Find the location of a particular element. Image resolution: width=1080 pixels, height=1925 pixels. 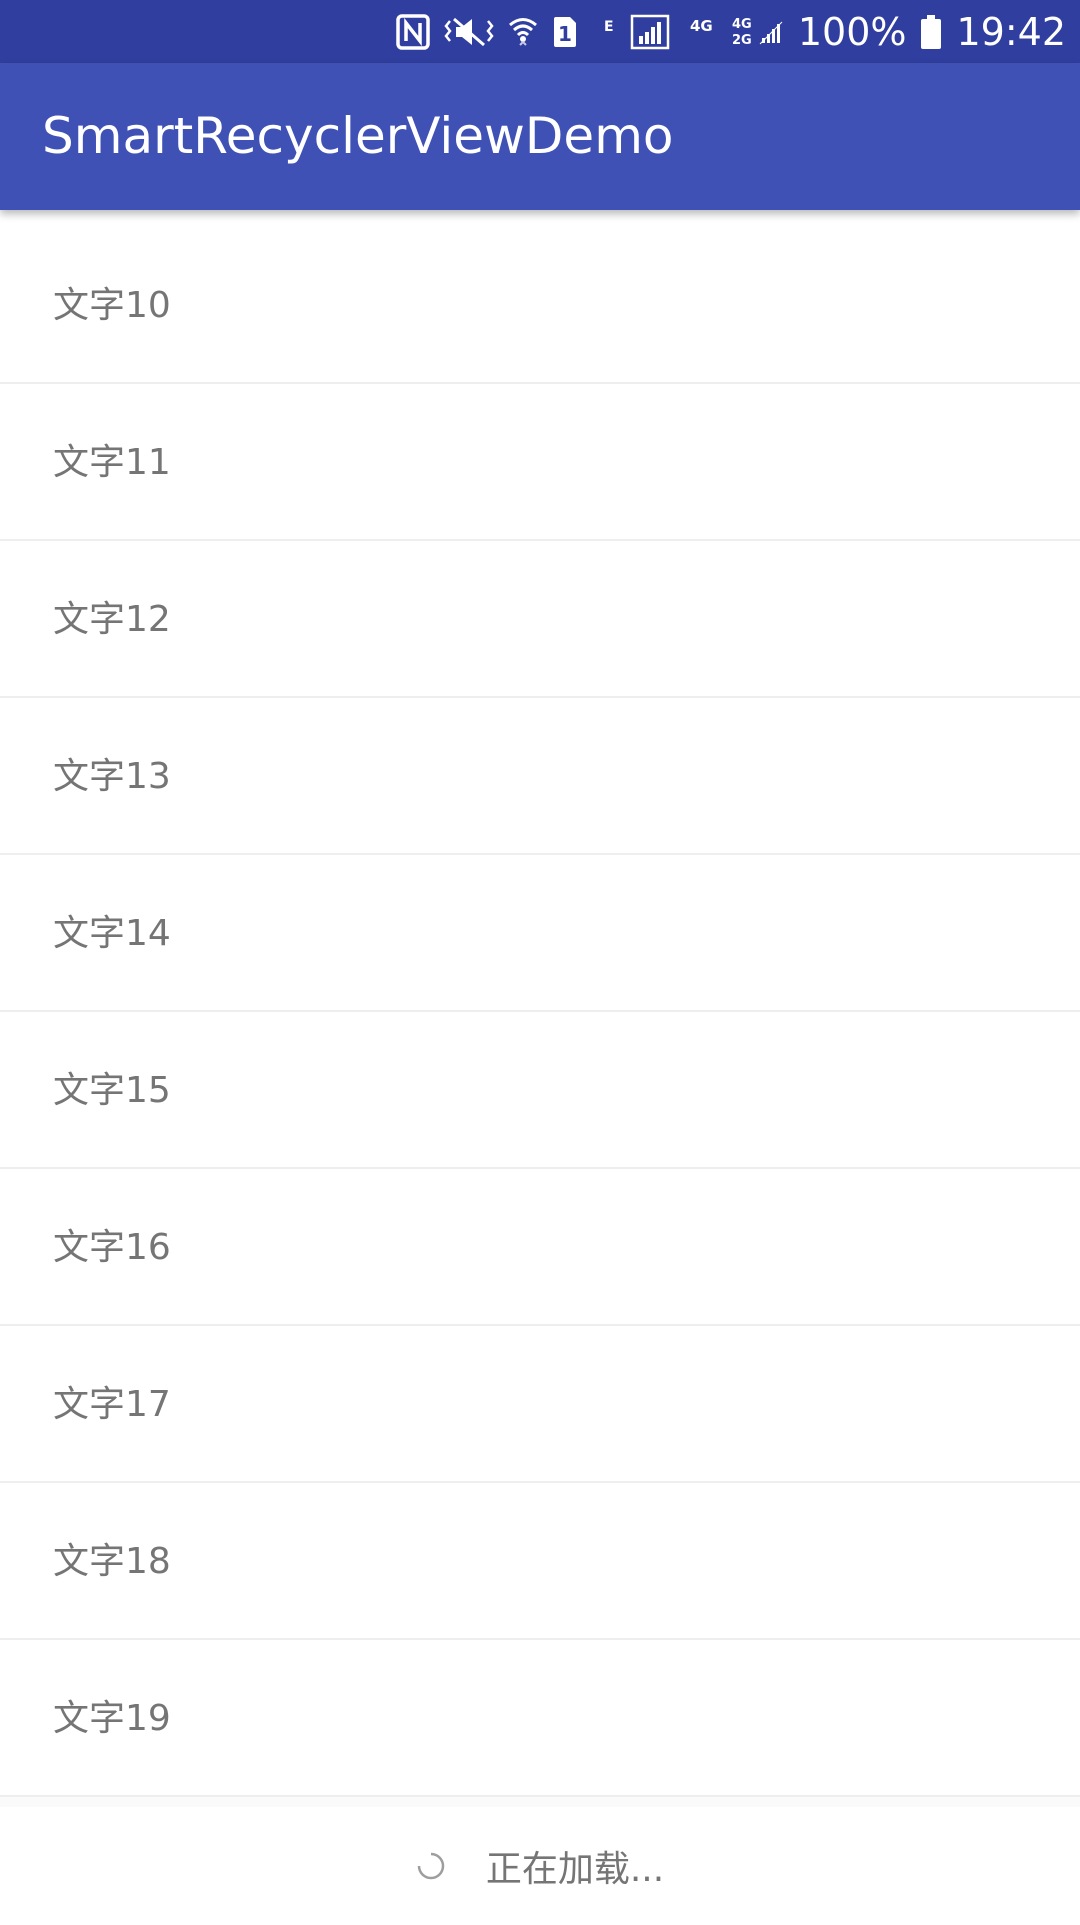

network-4g2g-top-label: 4G is located at coordinates (742, 24).